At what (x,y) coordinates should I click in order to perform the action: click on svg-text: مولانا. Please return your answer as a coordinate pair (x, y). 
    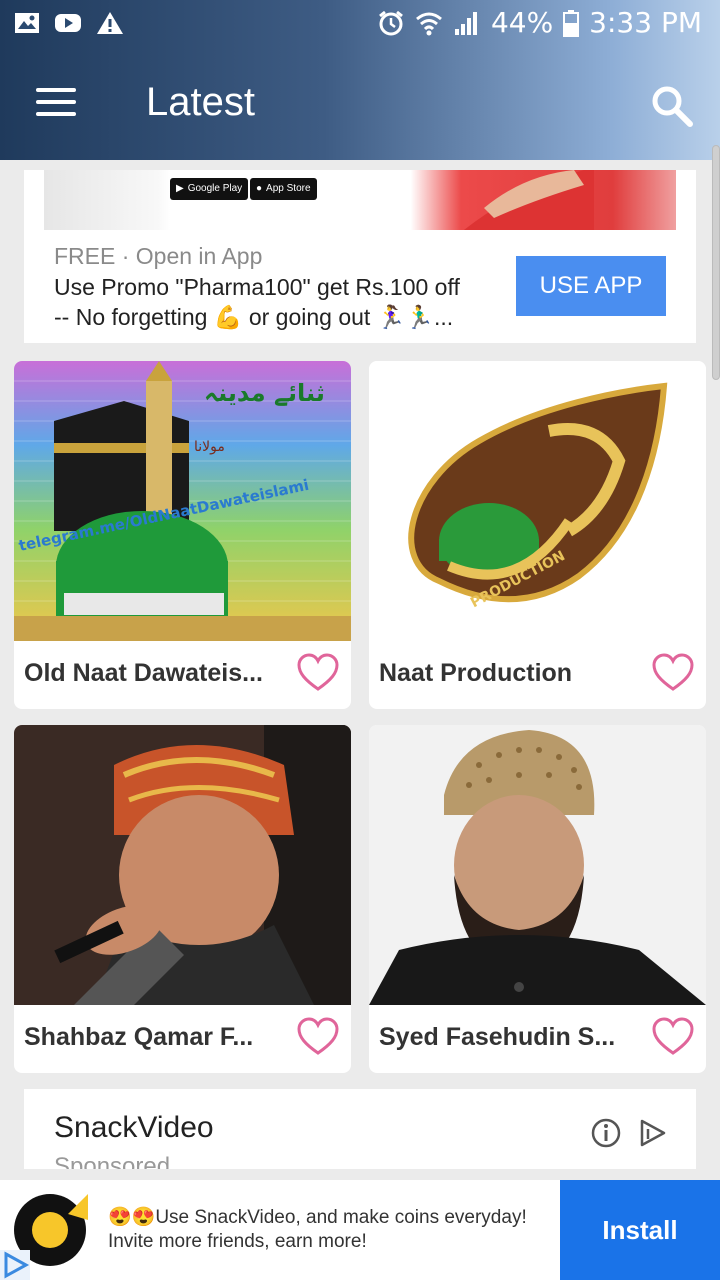
    Looking at the image, I should click on (209, 447).